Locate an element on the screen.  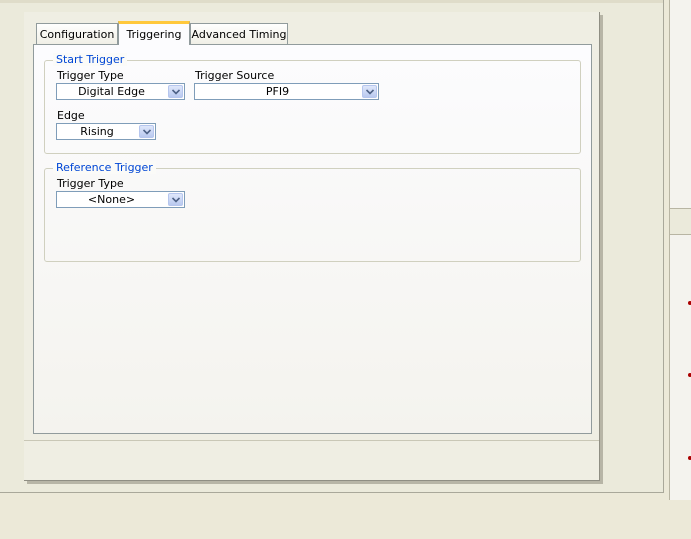
bottom-area is located at coordinates (345, 519).